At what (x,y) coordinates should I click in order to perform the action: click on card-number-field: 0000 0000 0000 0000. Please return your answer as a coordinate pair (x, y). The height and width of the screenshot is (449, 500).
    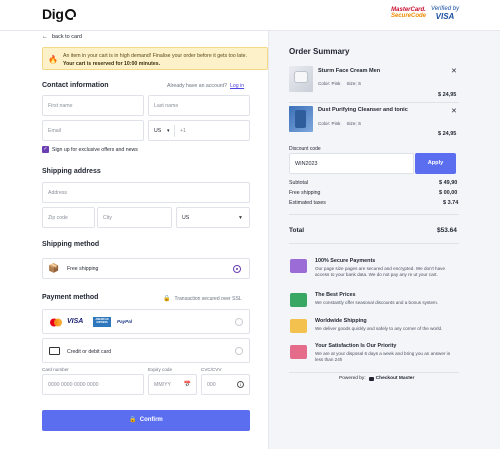
    Looking at the image, I should click on (93, 384).